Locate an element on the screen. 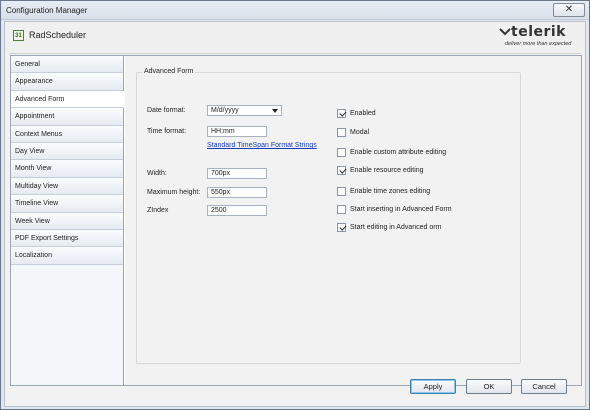  title-bar: Configuration Manager ✕ is located at coordinates (295, 10).